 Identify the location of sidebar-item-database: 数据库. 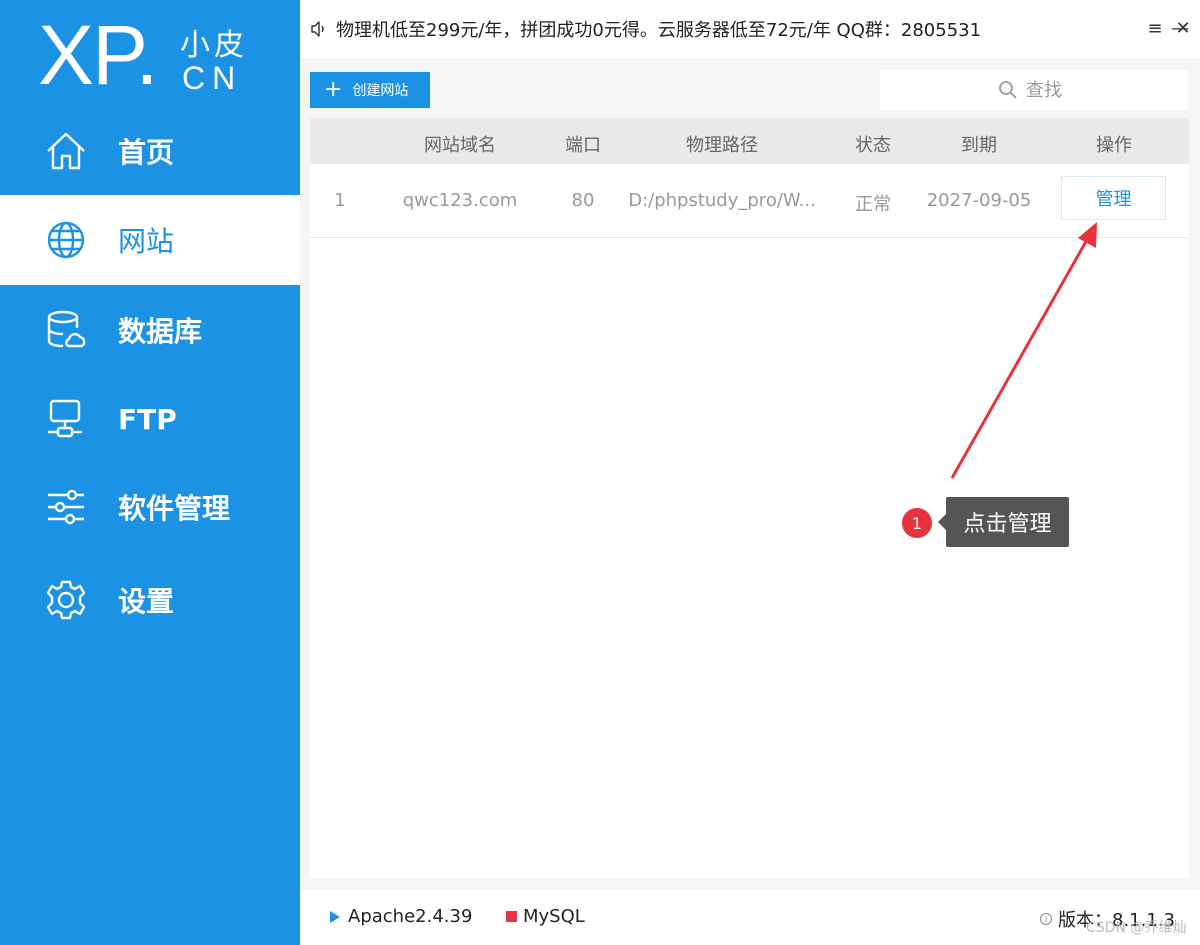
(150, 330).